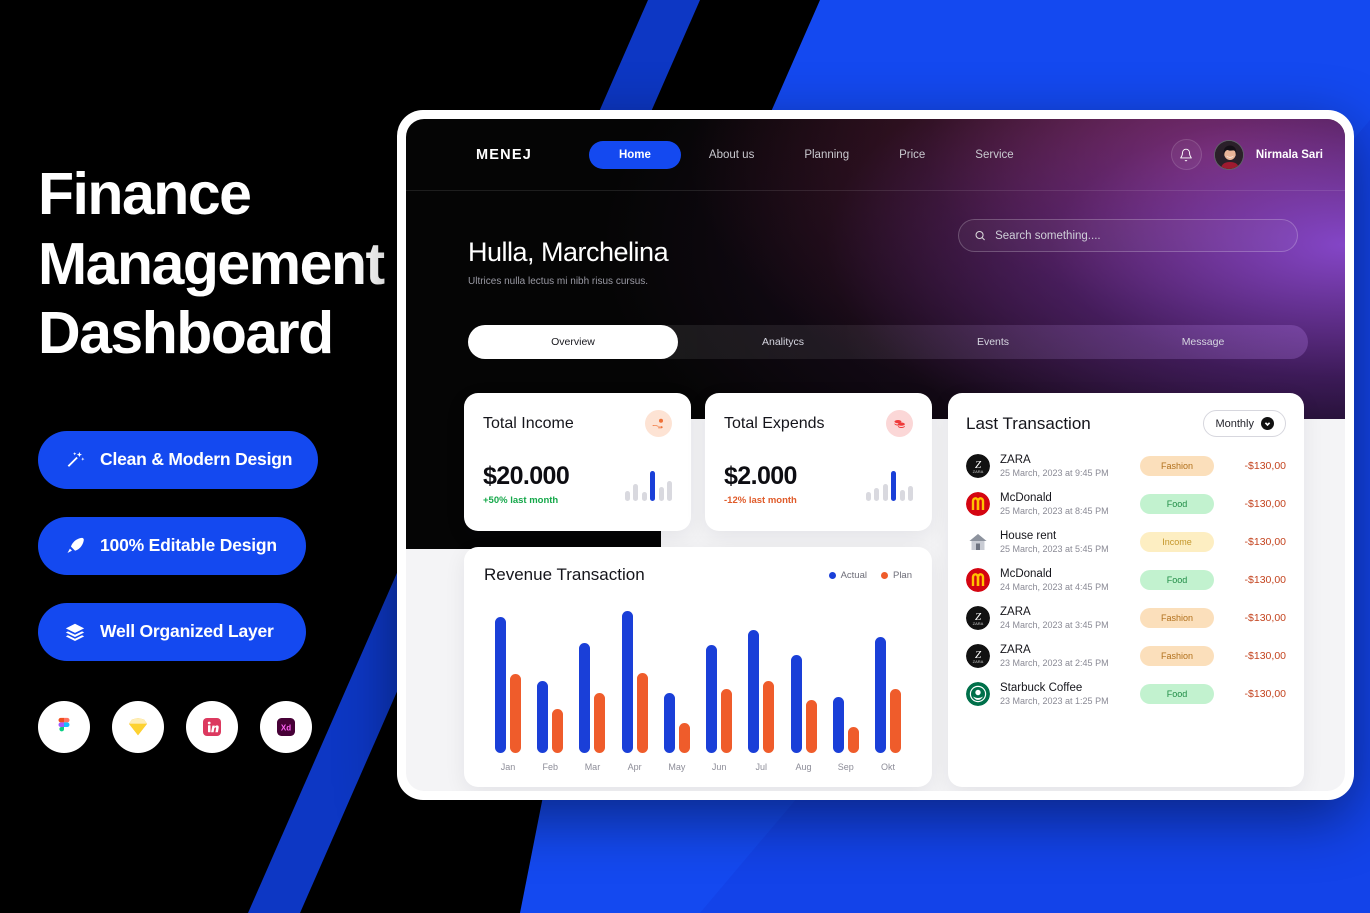 Image resolution: width=1370 pixels, height=913 pixels. What do you see at coordinates (870, 575) in the screenshot?
I see `chart-legend: Actual Plan` at bounding box center [870, 575].